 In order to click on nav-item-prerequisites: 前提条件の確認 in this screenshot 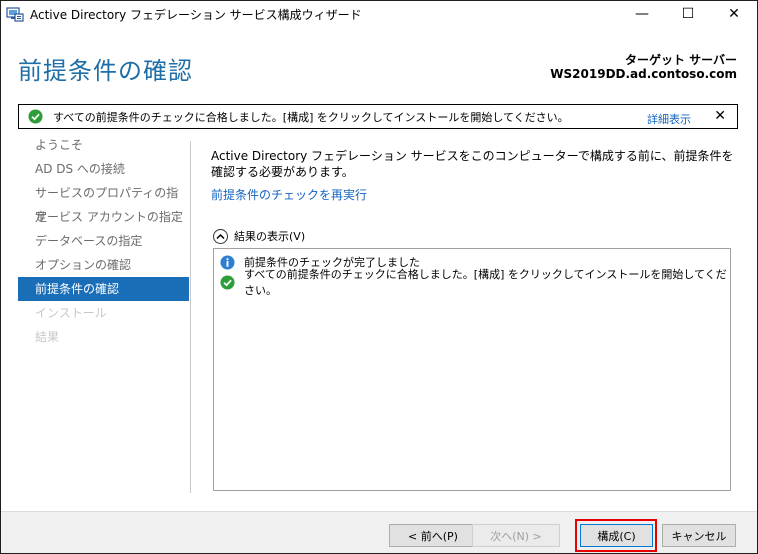, I will do `click(103, 289)`.